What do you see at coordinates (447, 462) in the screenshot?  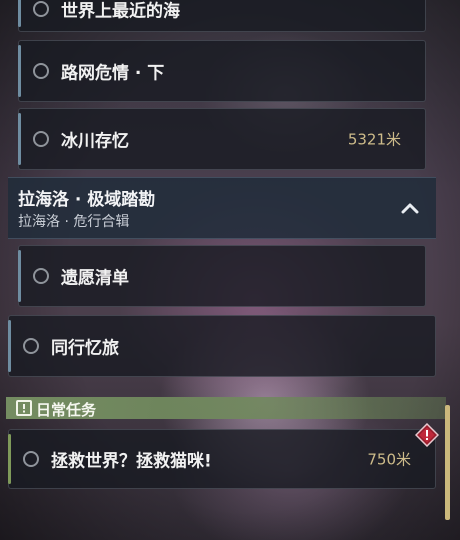 I see `quest-list-scroll-thumb` at bounding box center [447, 462].